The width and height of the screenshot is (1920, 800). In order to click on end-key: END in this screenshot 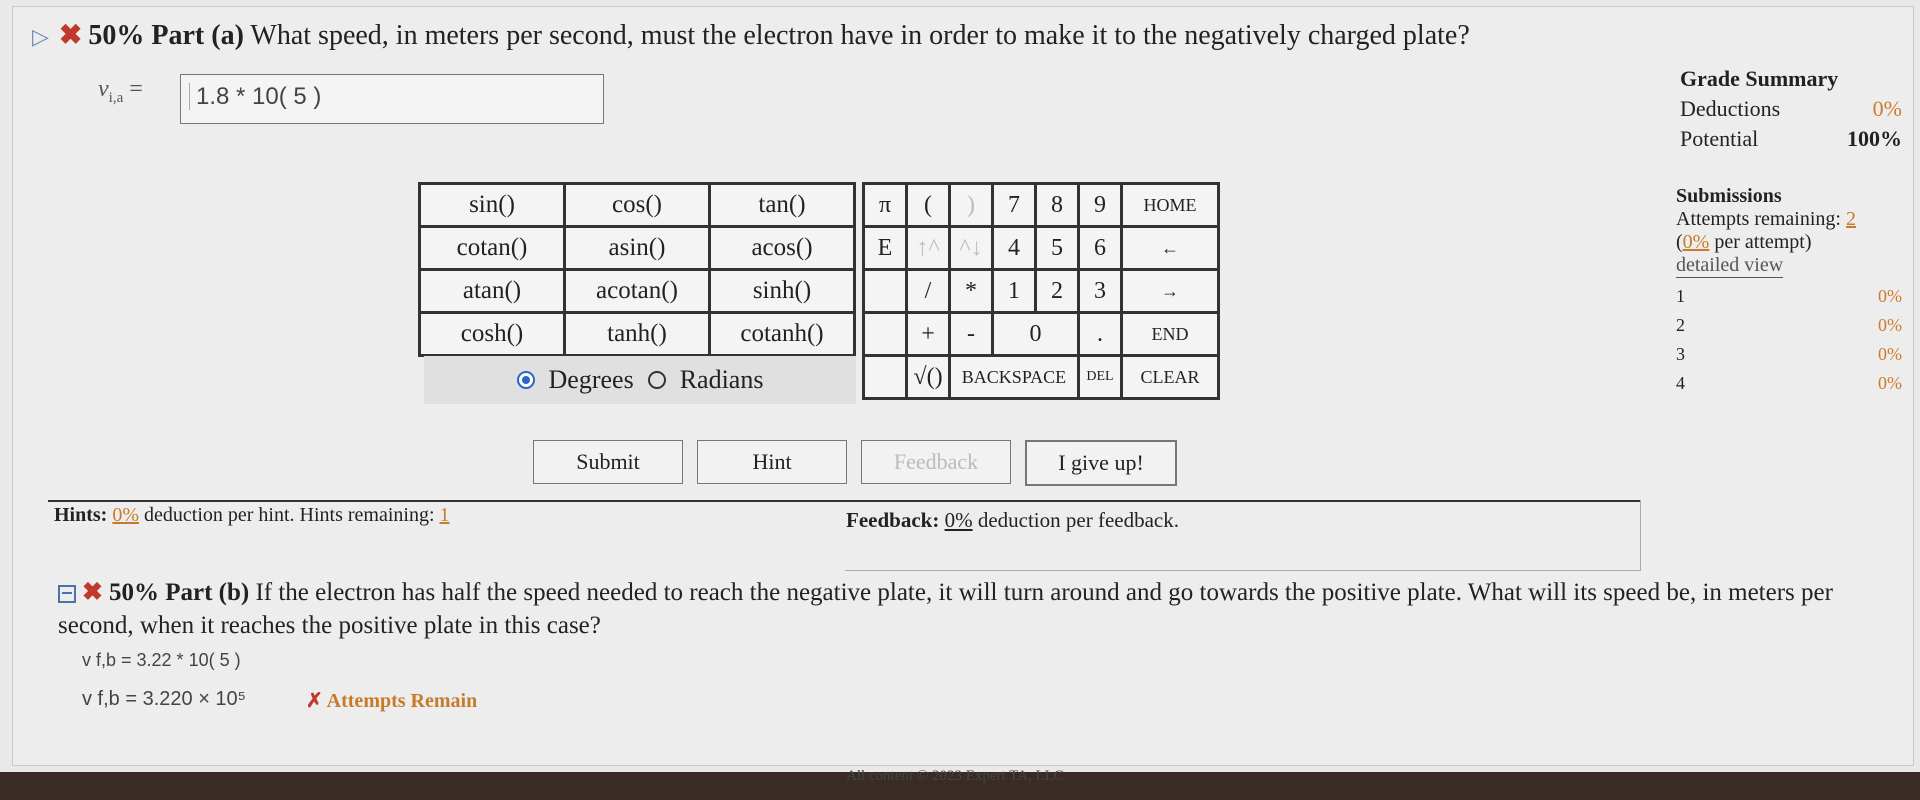, I will do `click(1170, 334)`.